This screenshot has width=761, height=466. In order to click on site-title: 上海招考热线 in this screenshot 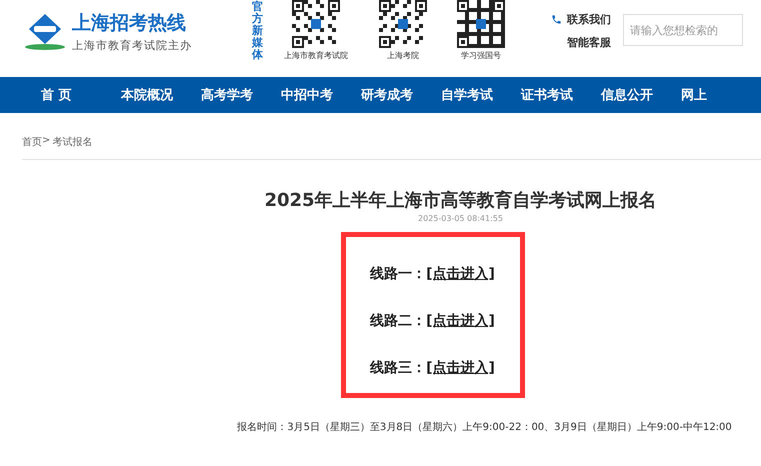, I will do `click(129, 23)`.